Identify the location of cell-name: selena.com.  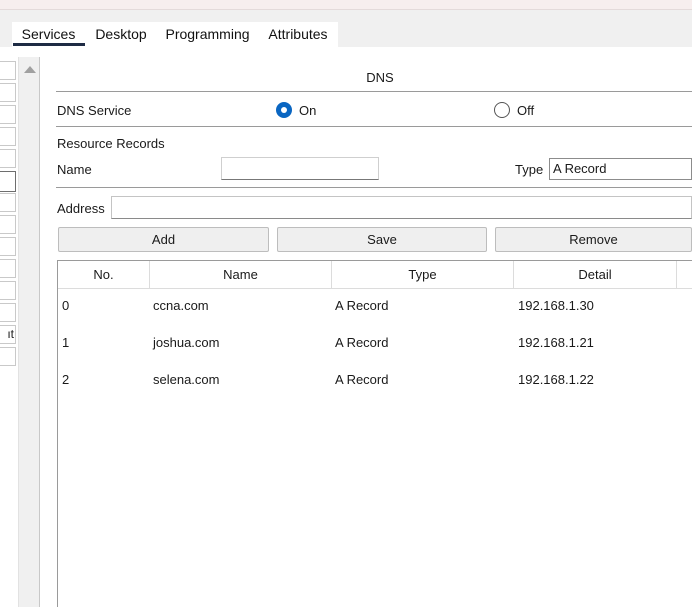
(186, 379).